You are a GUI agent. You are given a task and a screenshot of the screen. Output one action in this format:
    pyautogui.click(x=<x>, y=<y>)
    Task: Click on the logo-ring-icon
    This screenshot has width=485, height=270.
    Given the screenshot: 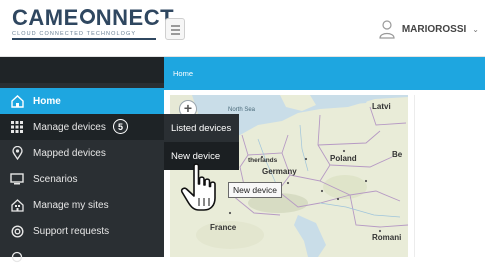 What is the action you would take?
    pyautogui.click(x=87, y=16)
    